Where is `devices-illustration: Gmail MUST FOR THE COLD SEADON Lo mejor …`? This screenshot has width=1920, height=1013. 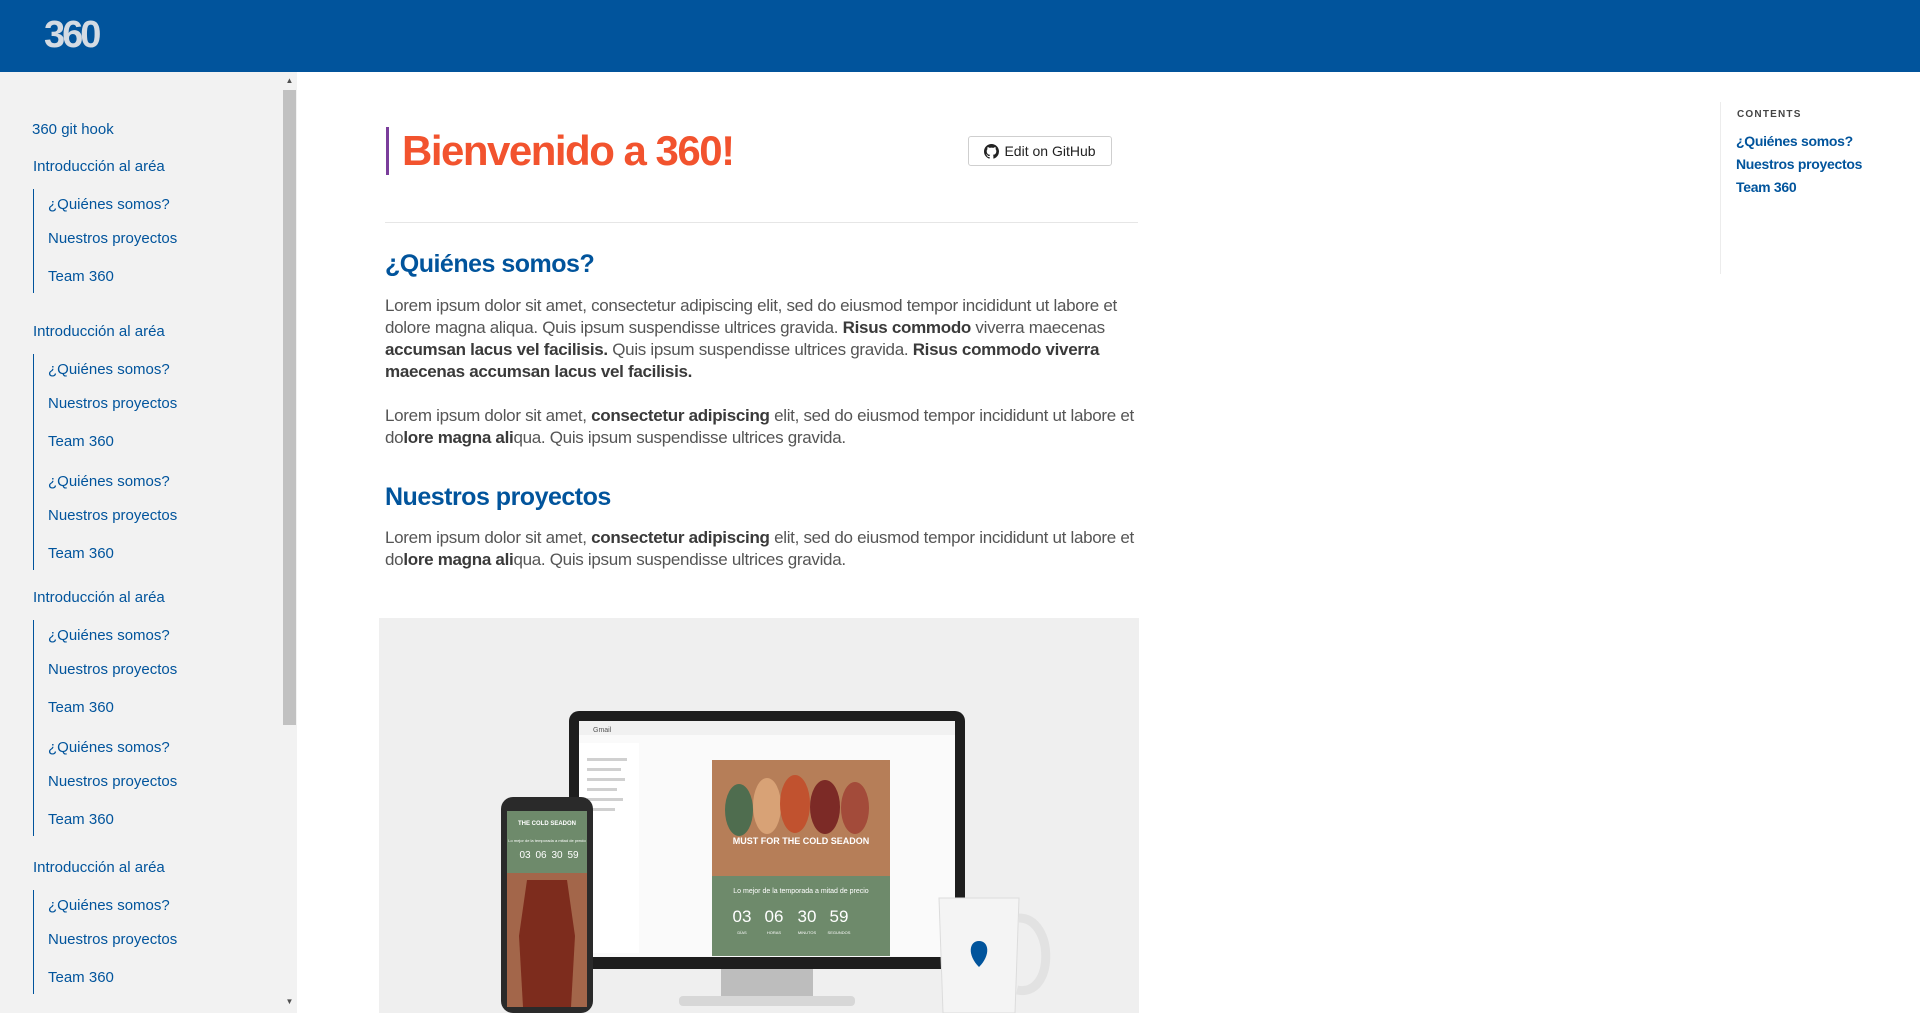
devices-illustration: Gmail MUST FOR THE COLD SEADON Lo mejor … is located at coordinates (776, 862).